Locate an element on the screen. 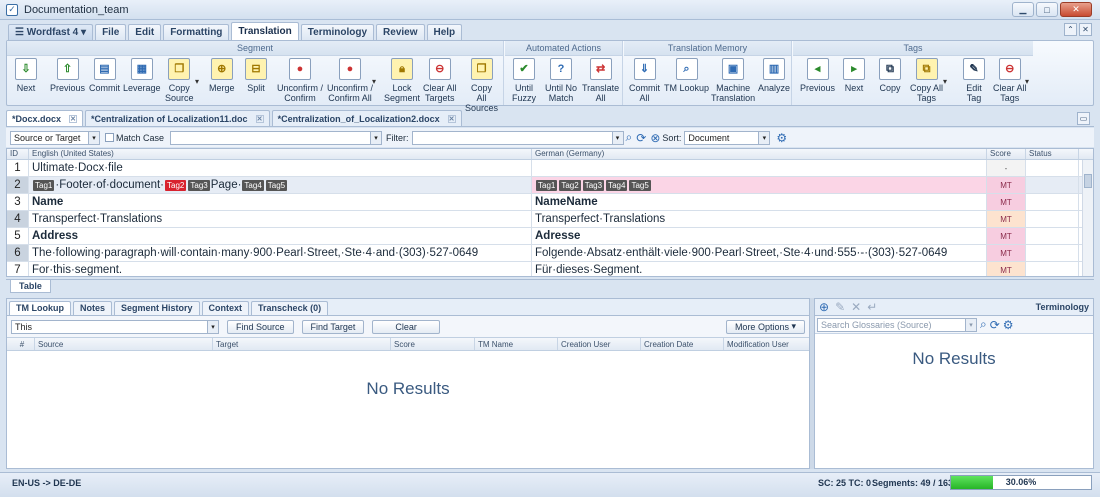 The image size is (1100, 497). copy-all-sources-button: ❐ Copy All Sources is located at coordinates (481, 85).